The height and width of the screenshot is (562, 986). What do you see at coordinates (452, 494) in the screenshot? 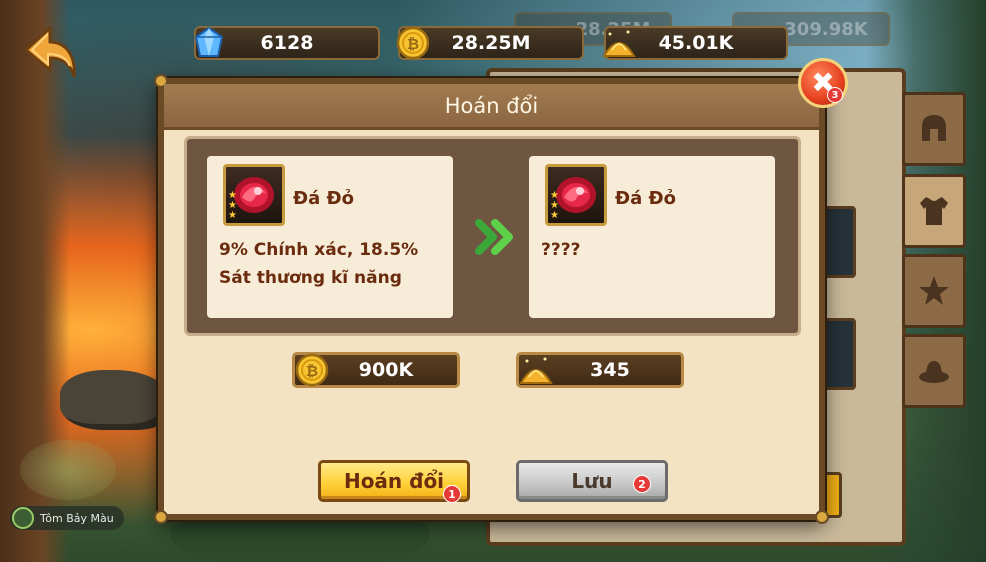
I see `swap-badge: 1` at bounding box center [452, 494].